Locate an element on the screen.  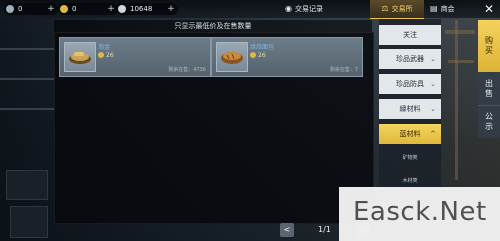
bread-icon is located at coordinates (232, 58).